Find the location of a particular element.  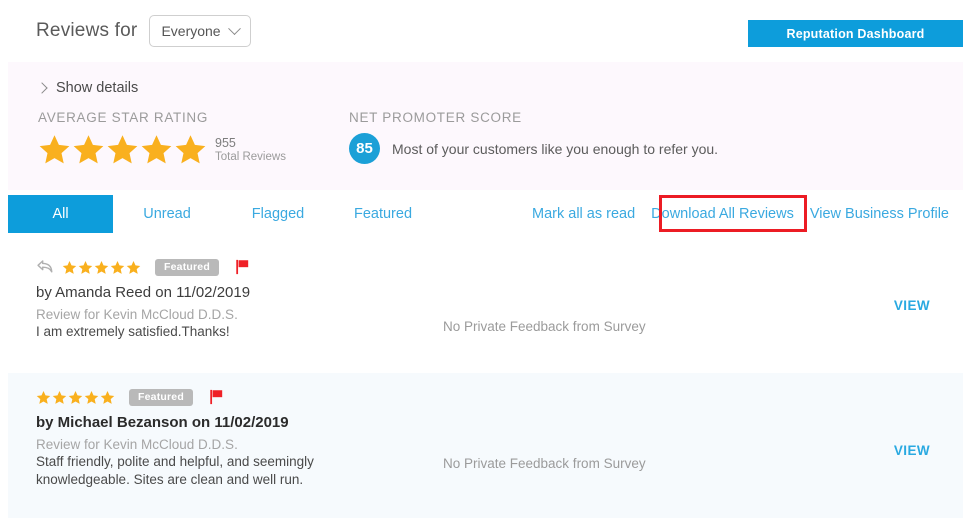

tab-all: All is located at coordinates (60, 214).